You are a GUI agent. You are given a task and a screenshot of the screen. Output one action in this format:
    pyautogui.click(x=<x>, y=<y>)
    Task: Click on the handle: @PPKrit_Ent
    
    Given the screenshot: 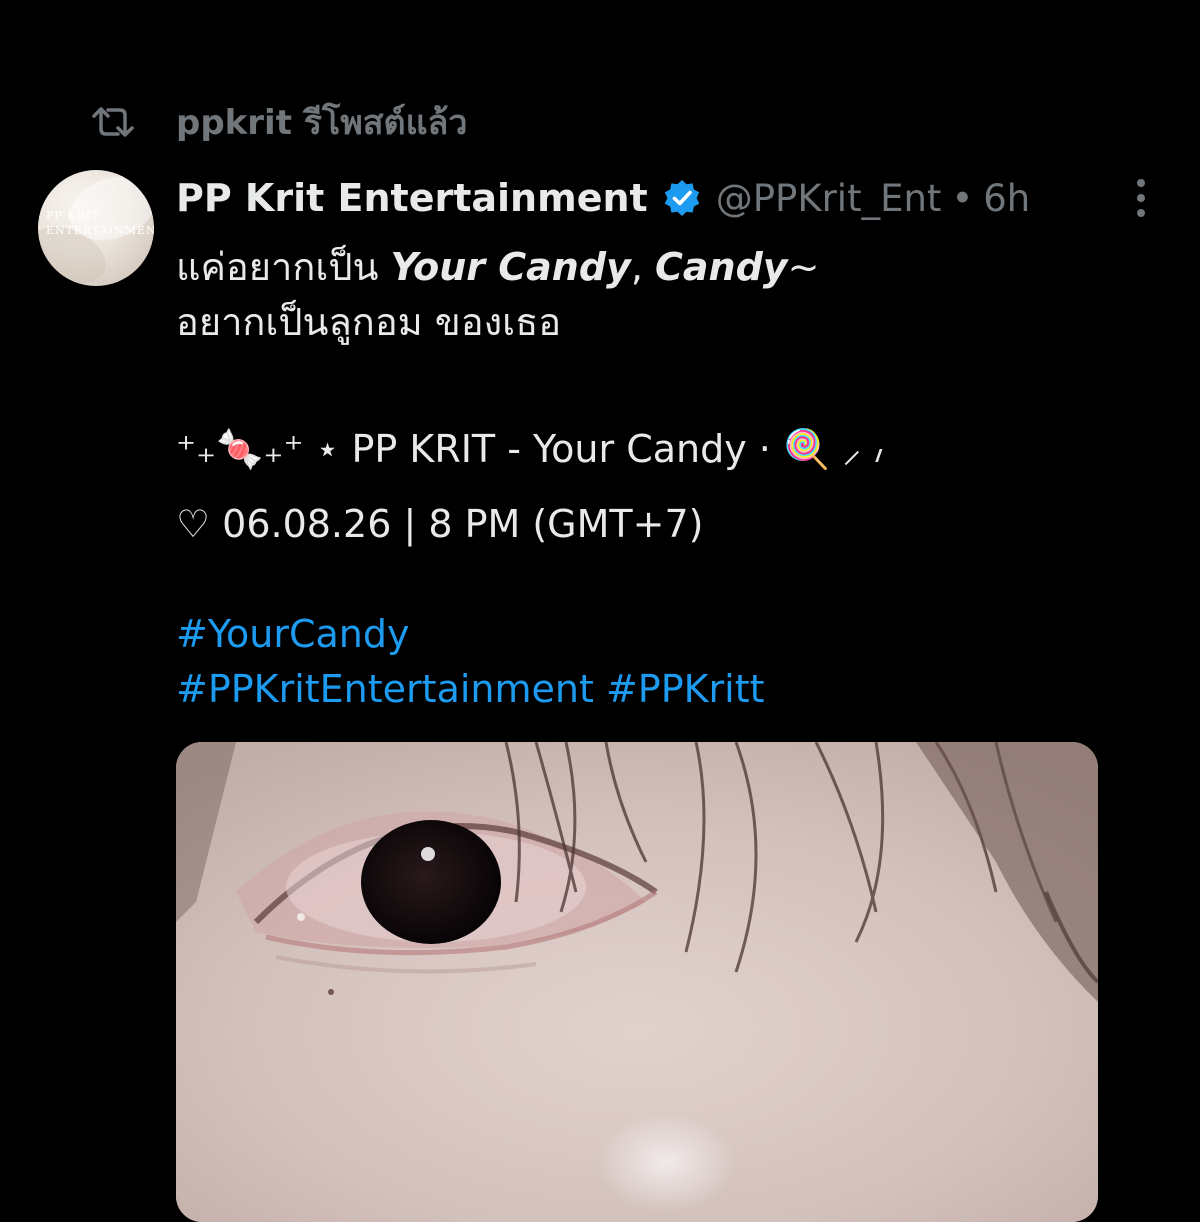 What is the action you would take?
    pyautogui.click(x=829, y=198)
    